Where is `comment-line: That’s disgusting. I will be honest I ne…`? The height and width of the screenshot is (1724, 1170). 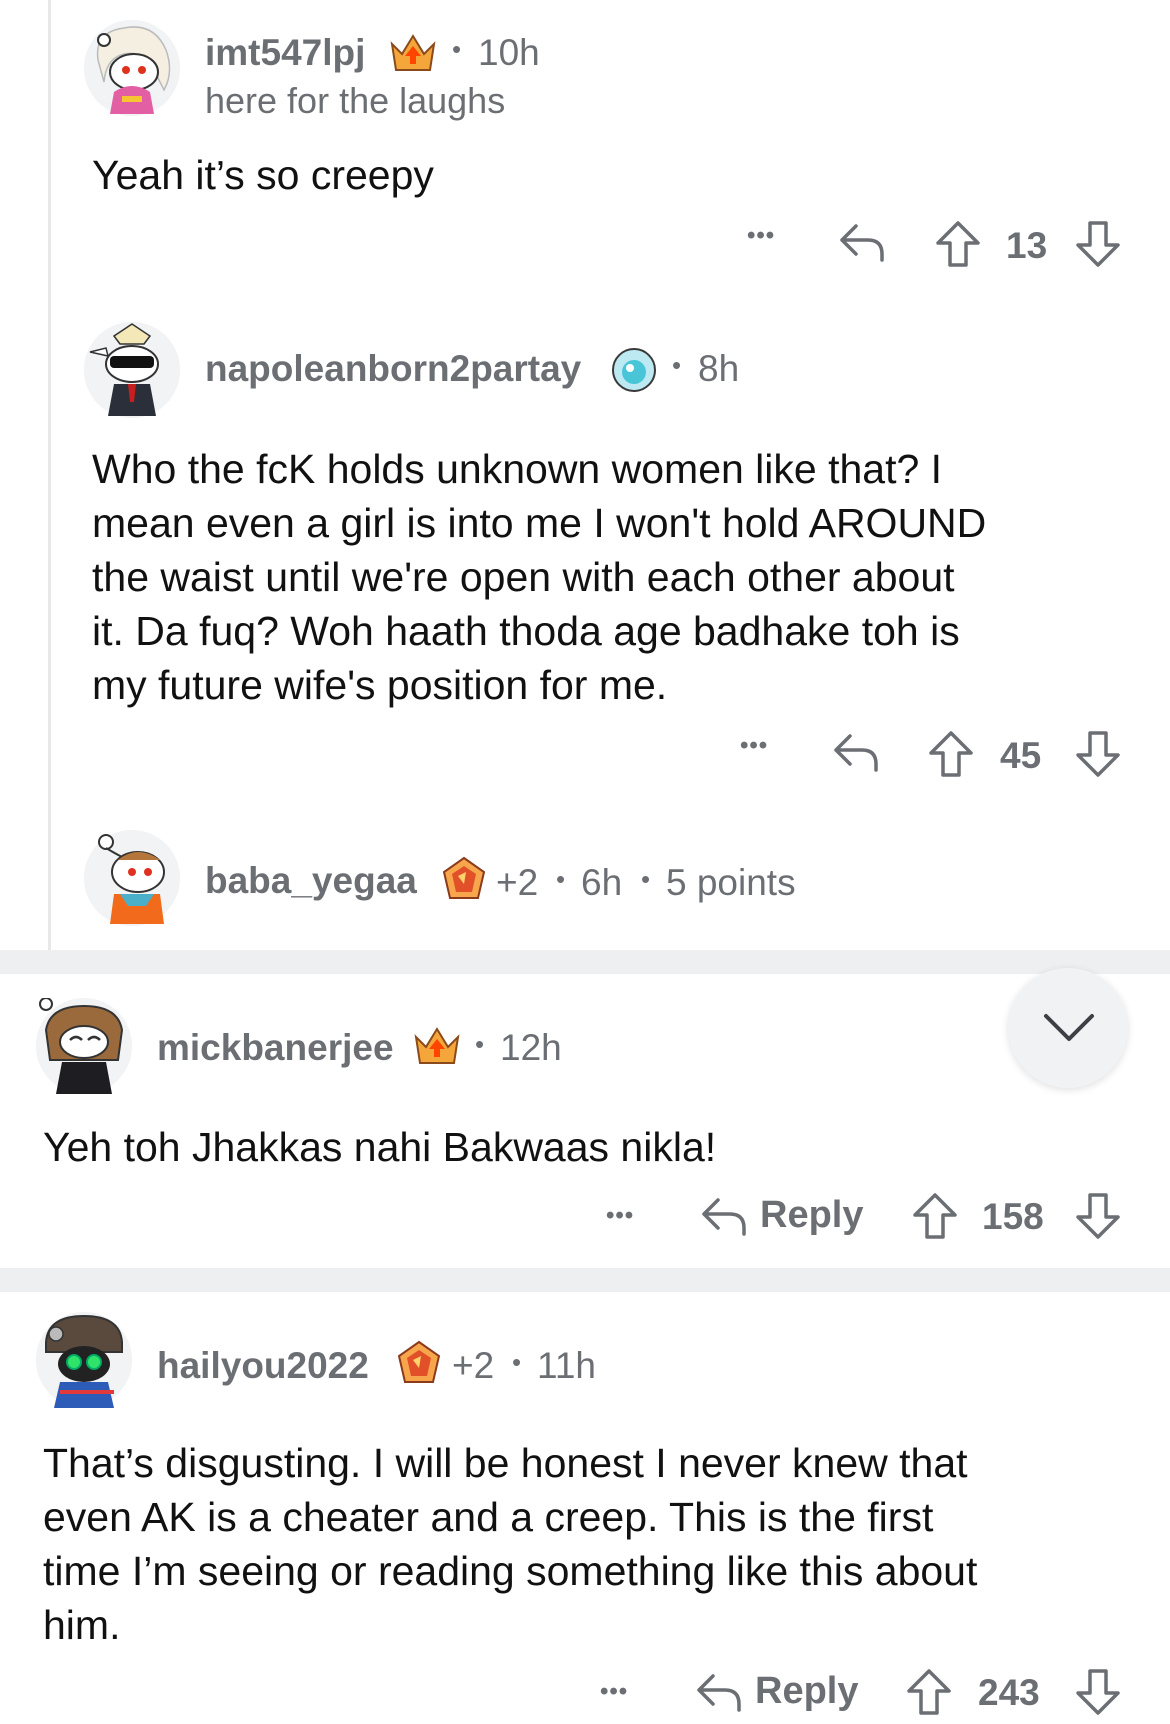 comment-line: That’s disgusting. I will be honest I ne… is located at coordinates (505, 1463).